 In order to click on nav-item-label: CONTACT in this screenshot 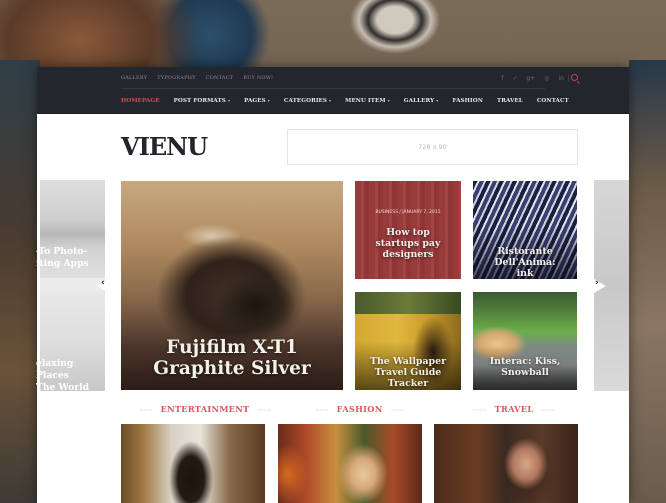, I will do `click(552, 101)`.